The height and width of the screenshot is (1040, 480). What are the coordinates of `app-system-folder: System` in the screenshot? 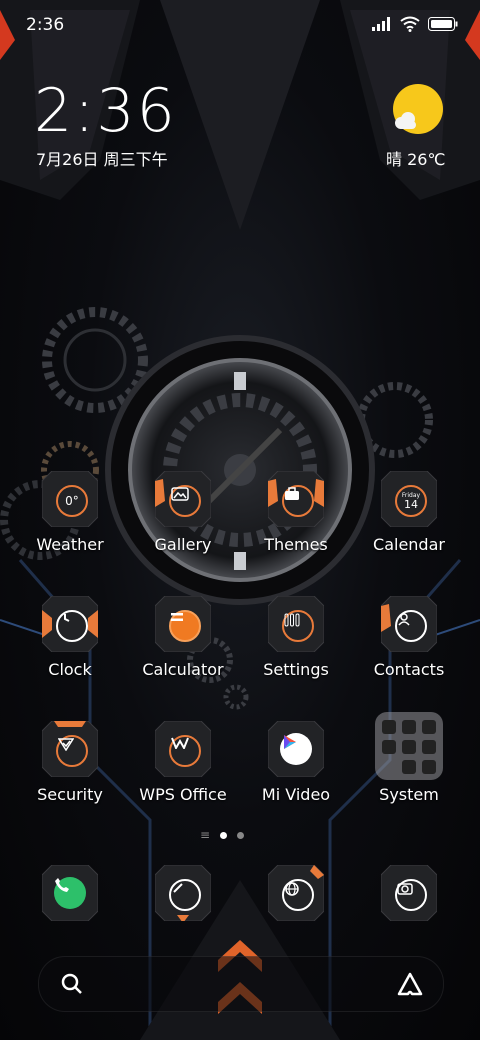 It's located at (409, 758).